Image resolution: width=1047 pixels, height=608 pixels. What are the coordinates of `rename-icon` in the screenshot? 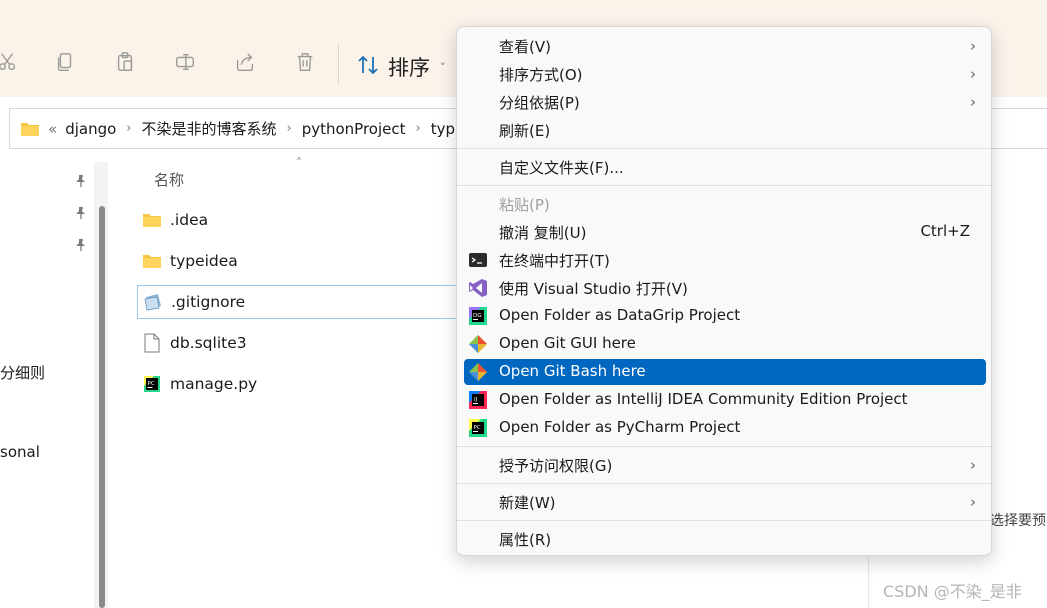 It's located at (185, 62).